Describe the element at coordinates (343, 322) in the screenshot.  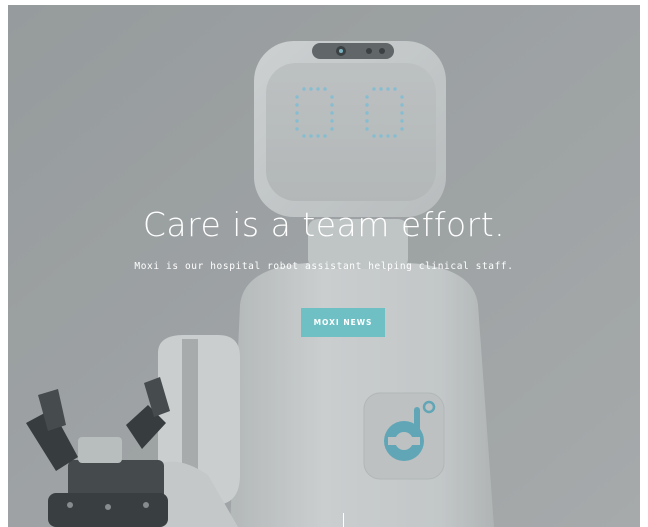
I see `moxi-news-button: MOXI NEWS` at that location.